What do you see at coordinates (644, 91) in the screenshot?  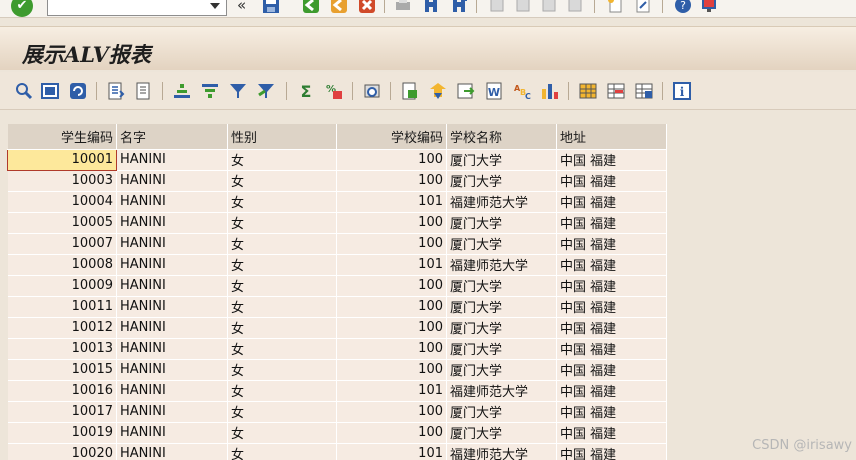 I see `save-layout-icon` at bounding box center [644, 91].